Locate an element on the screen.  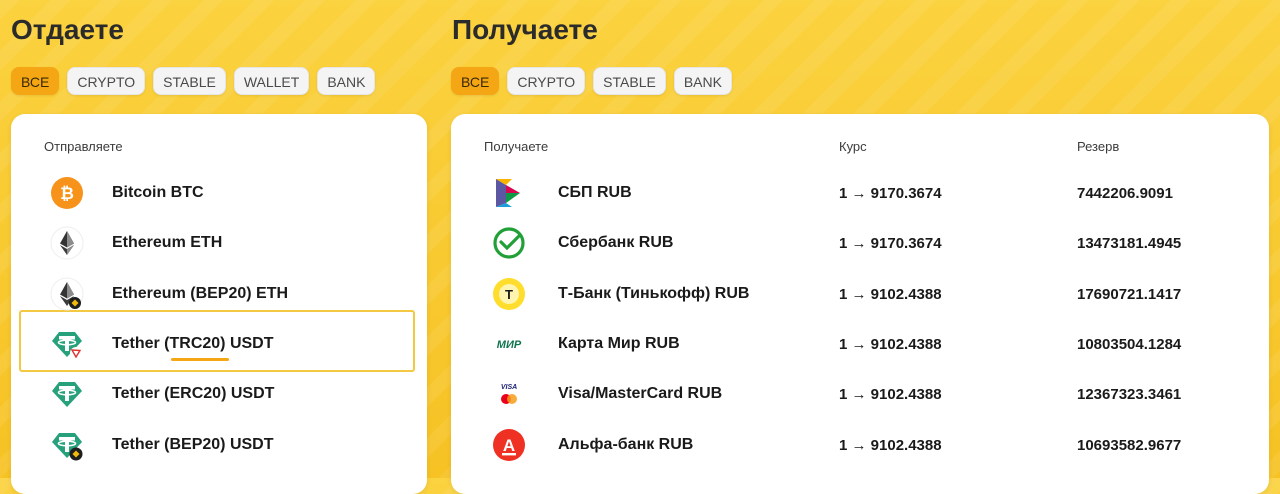
ethereum-icon is located at coordinates (67, 243).